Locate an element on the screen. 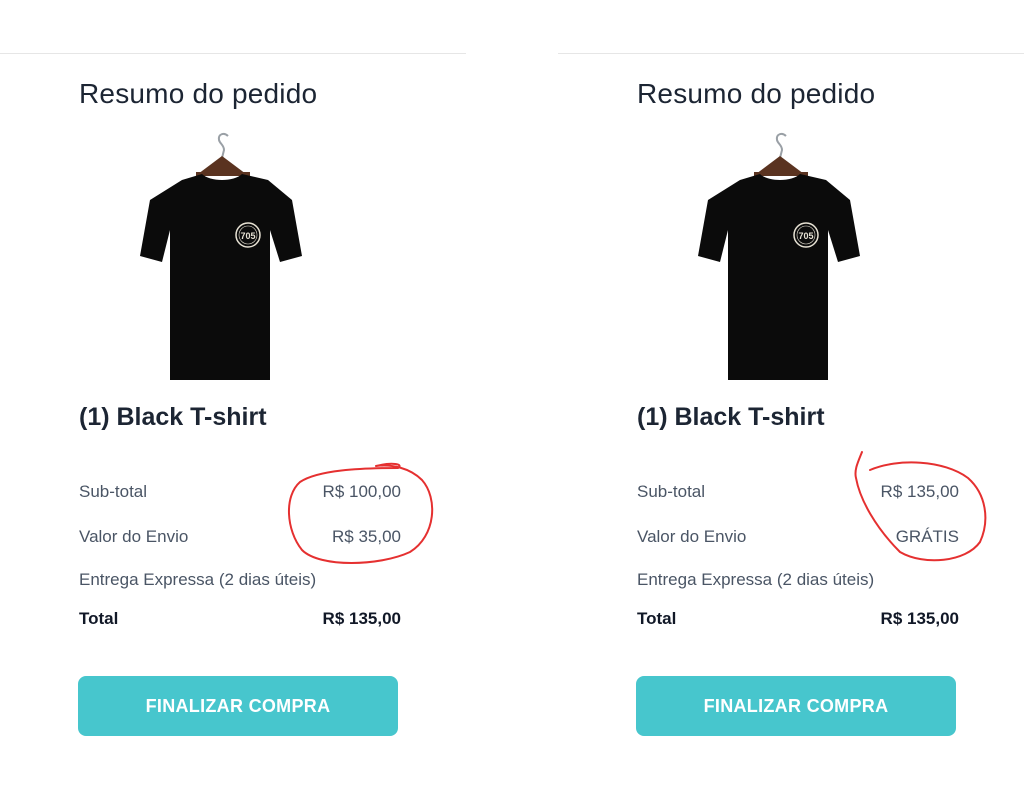 The width and height of the screenshot is (1024, 790). shipping-value: R$ 35,00 is located at coordinates (366, 536).